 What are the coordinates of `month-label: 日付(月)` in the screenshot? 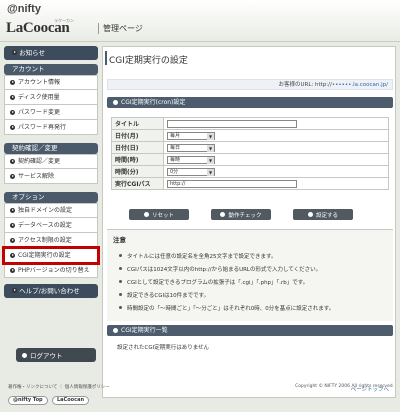 It's located at (137, 135).